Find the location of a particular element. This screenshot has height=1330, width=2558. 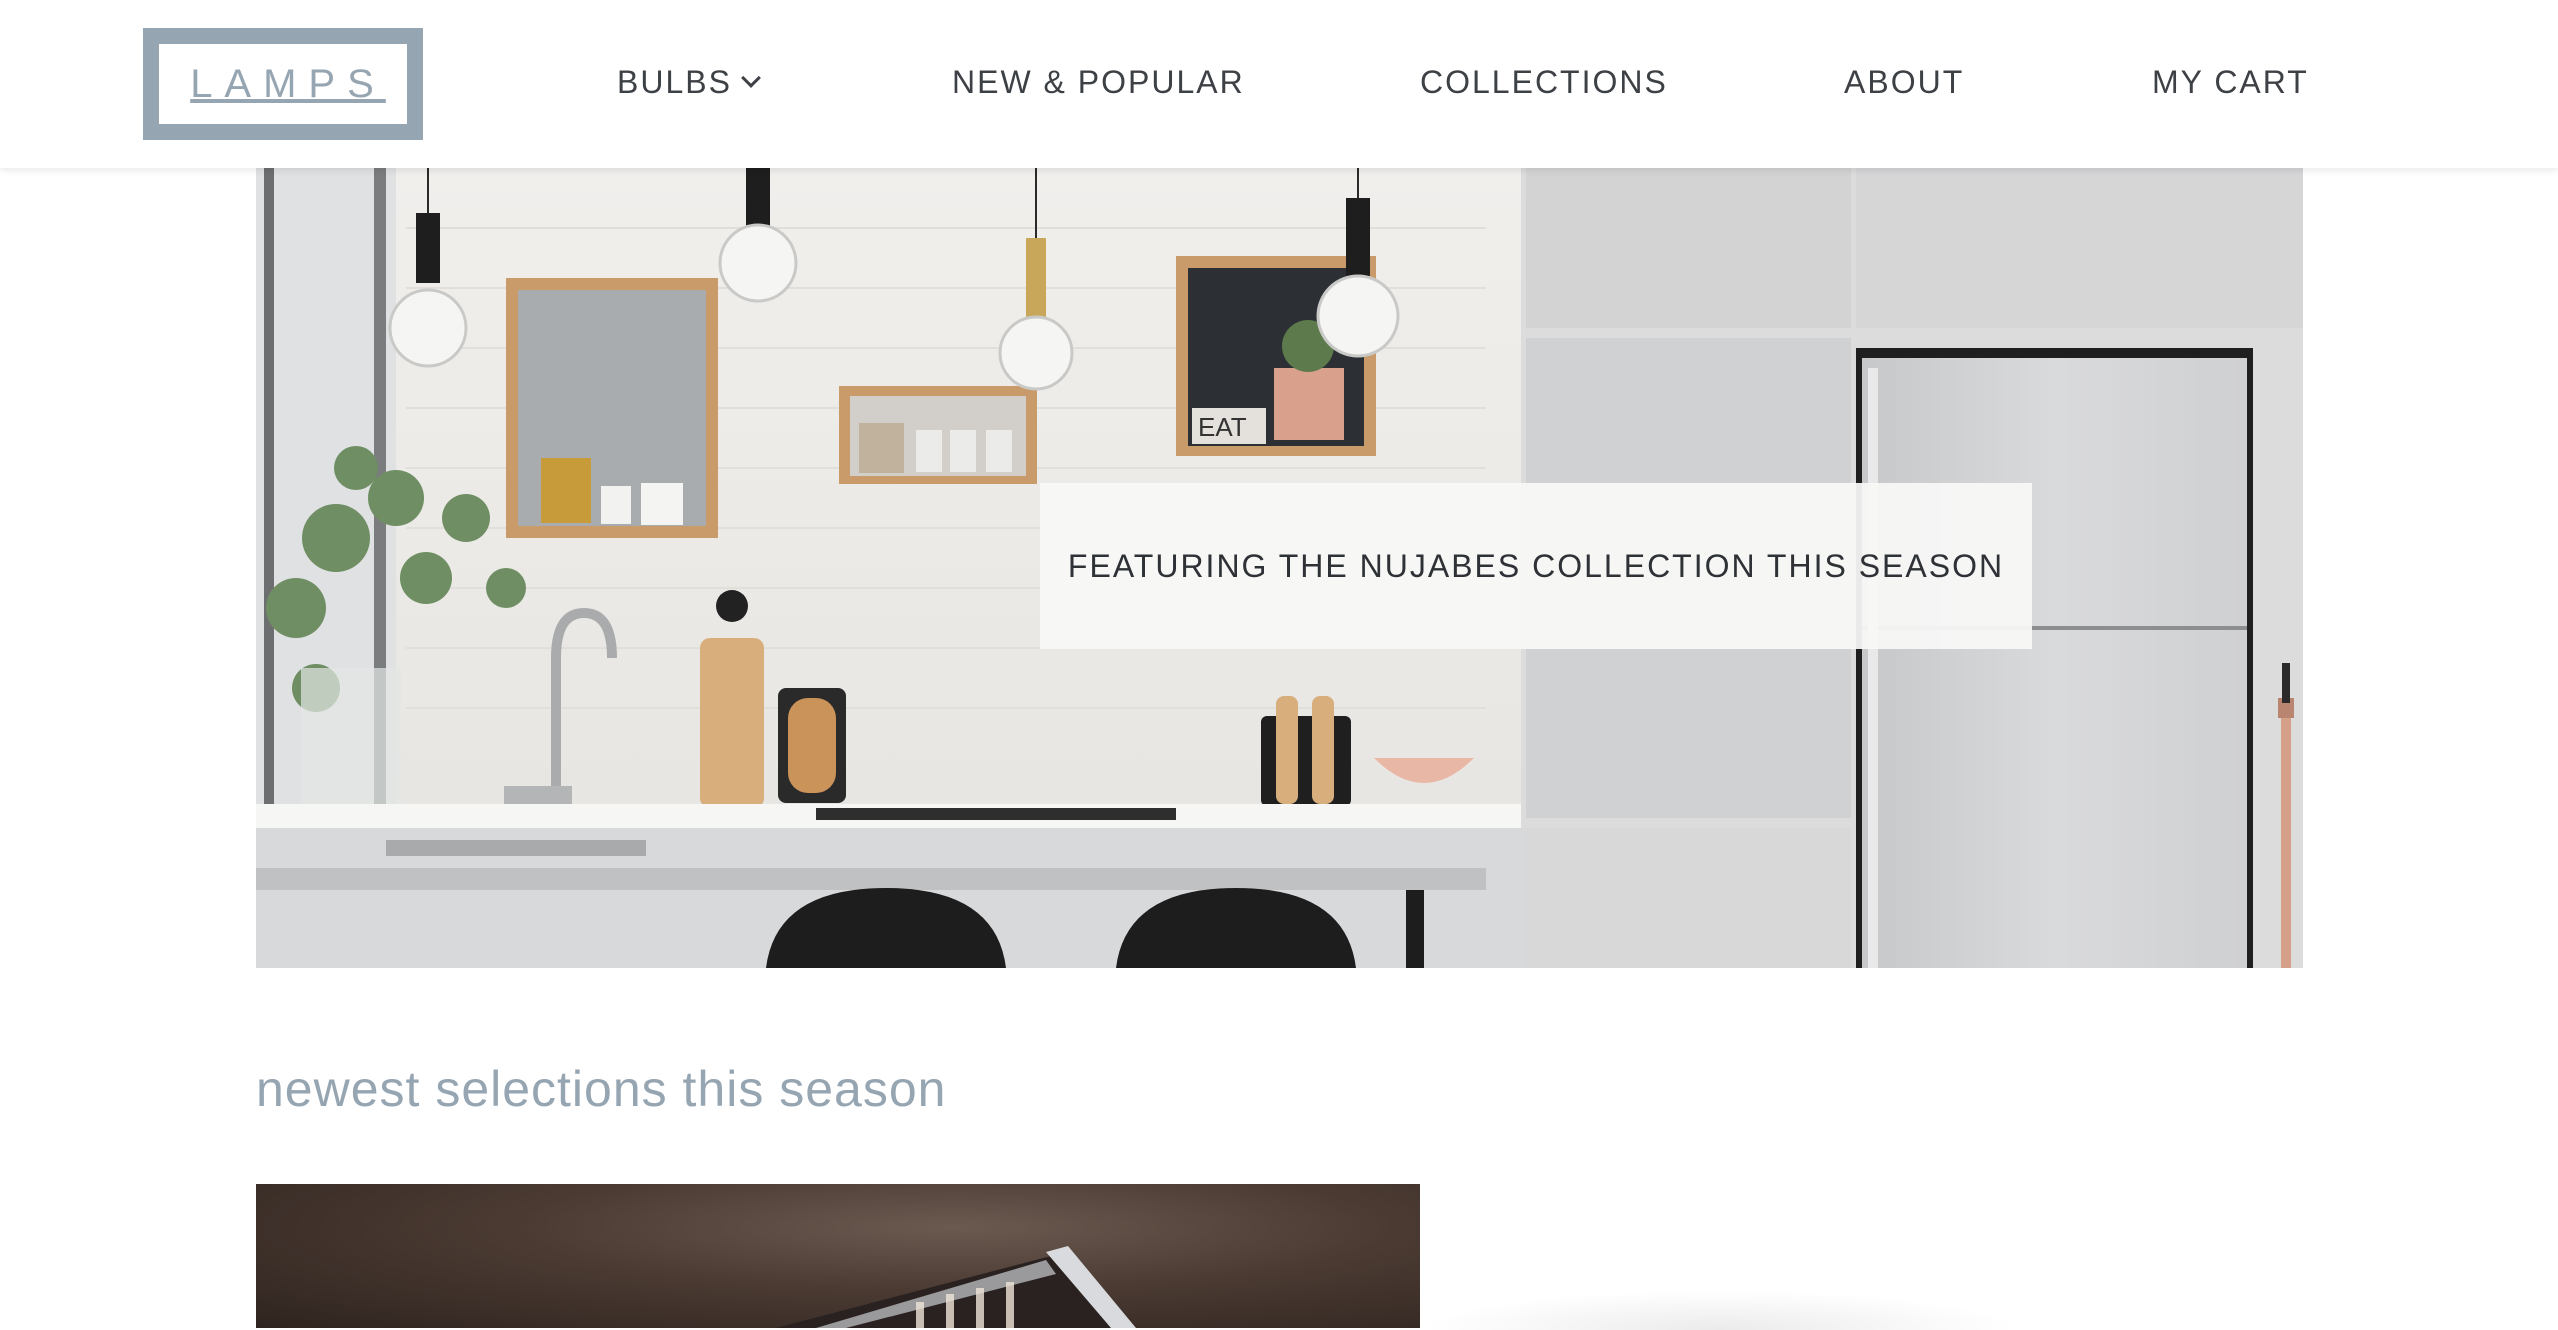

nav-item-collections: COLLECTIONS is located at coordinates (1544, 82).